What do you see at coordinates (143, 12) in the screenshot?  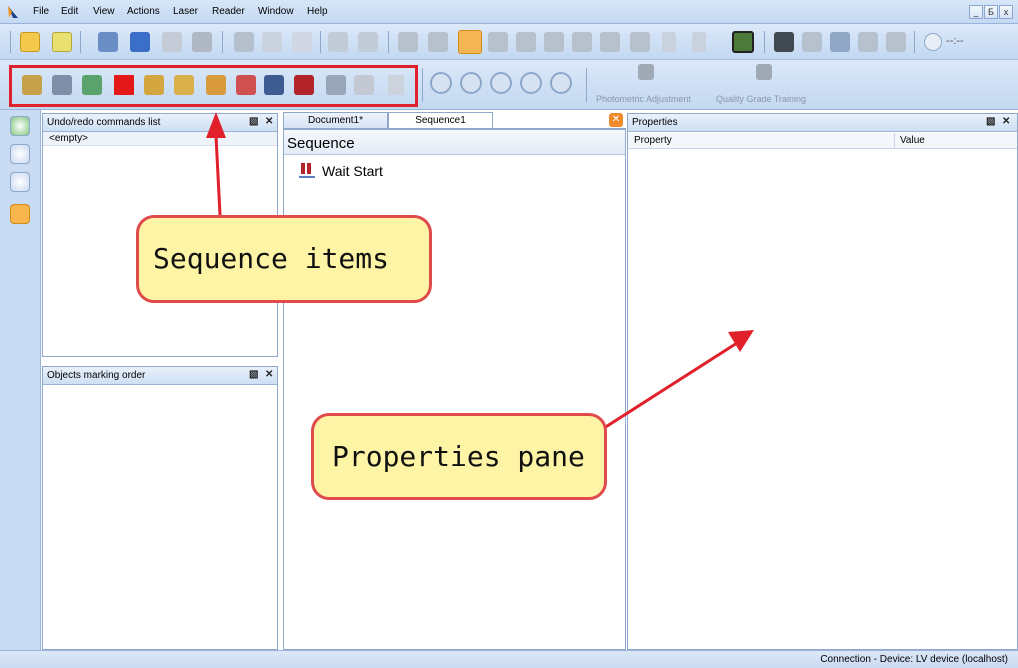 I see `menu-actions: Actions` at bounding box center [143, 12].